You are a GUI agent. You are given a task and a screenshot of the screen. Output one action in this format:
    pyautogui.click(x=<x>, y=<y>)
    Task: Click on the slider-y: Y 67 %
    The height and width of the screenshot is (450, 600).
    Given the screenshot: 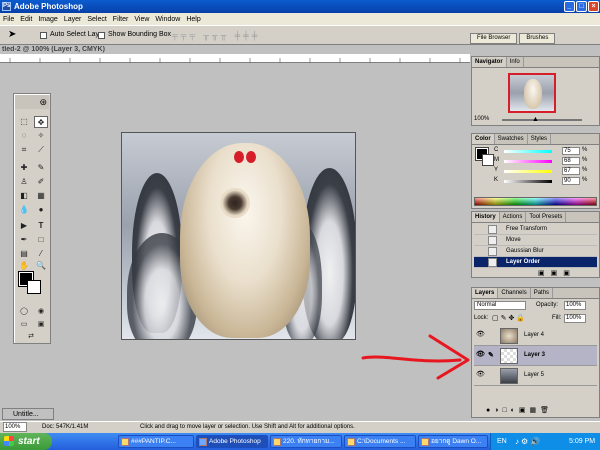 What is the action you would take?
    pyautogui.click(x=546, y=171)
    